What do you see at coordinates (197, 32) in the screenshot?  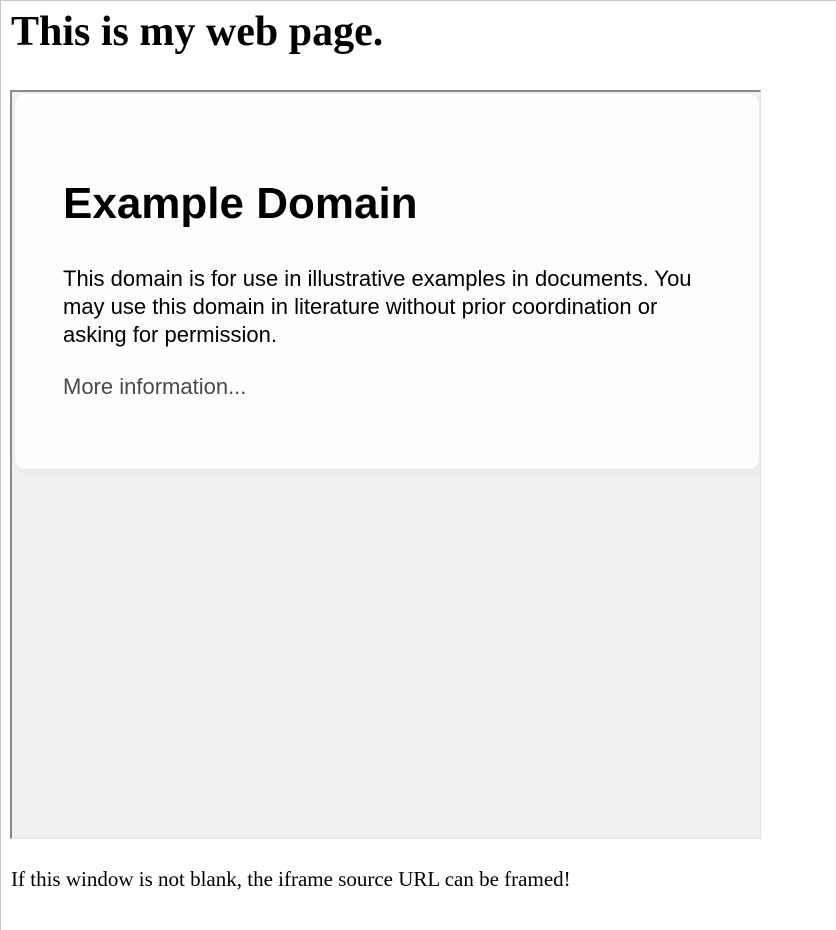 I see `page-heading: This is my web page.` at bounding box center [197, 32].